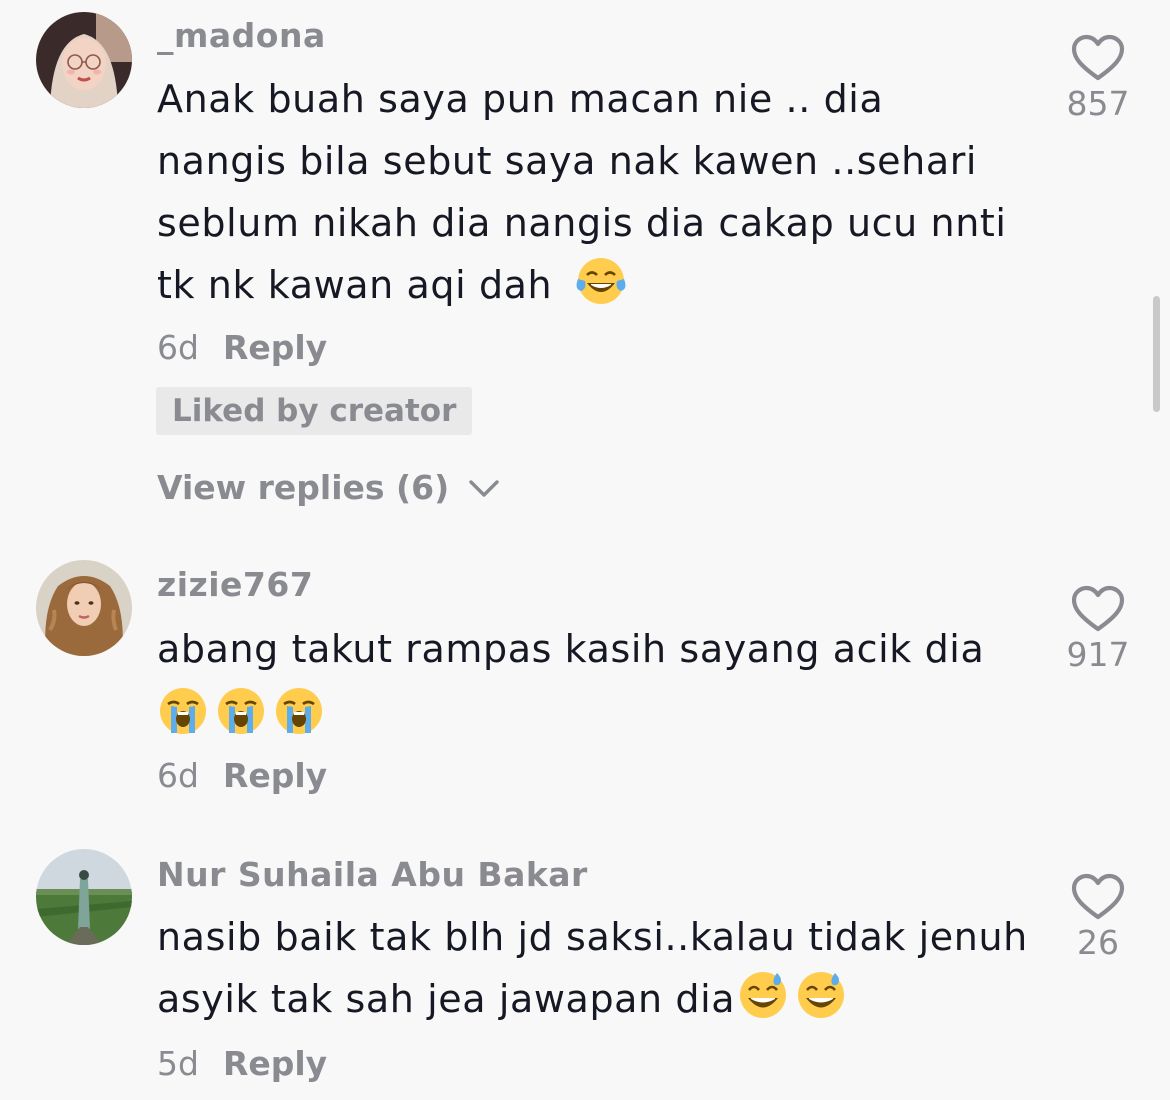  What do you see at coordinates (355, 285) in the screenshot?
I see `comment-text-line: tk nk kawan aqi dah` at bounding box center [355, 285].